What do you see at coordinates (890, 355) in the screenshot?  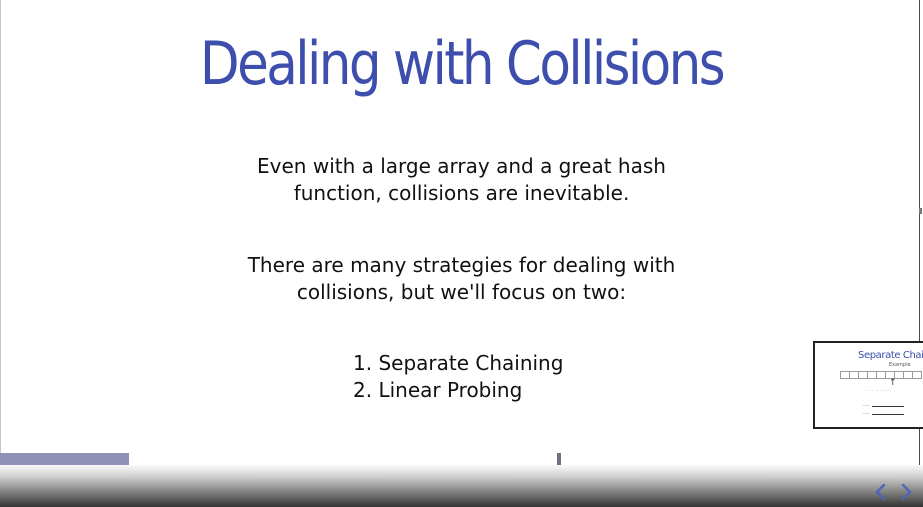 I see `thumbnail-title: Separate Chaini` at bounding box center [890, 355].